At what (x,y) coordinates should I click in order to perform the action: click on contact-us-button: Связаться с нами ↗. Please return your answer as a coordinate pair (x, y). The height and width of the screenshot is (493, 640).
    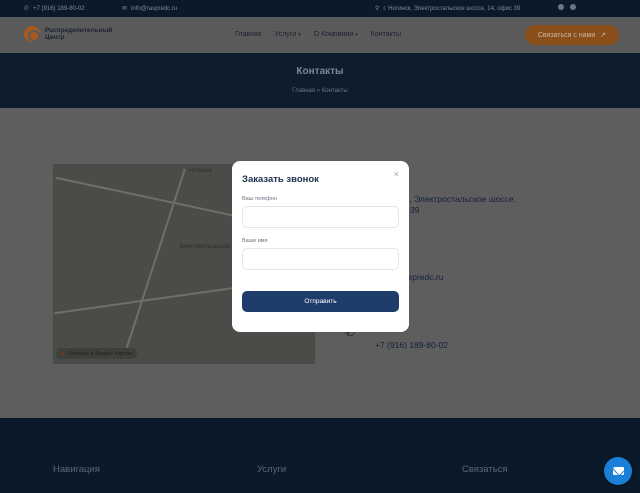
    Looking at the image, I should click on (572, 35).